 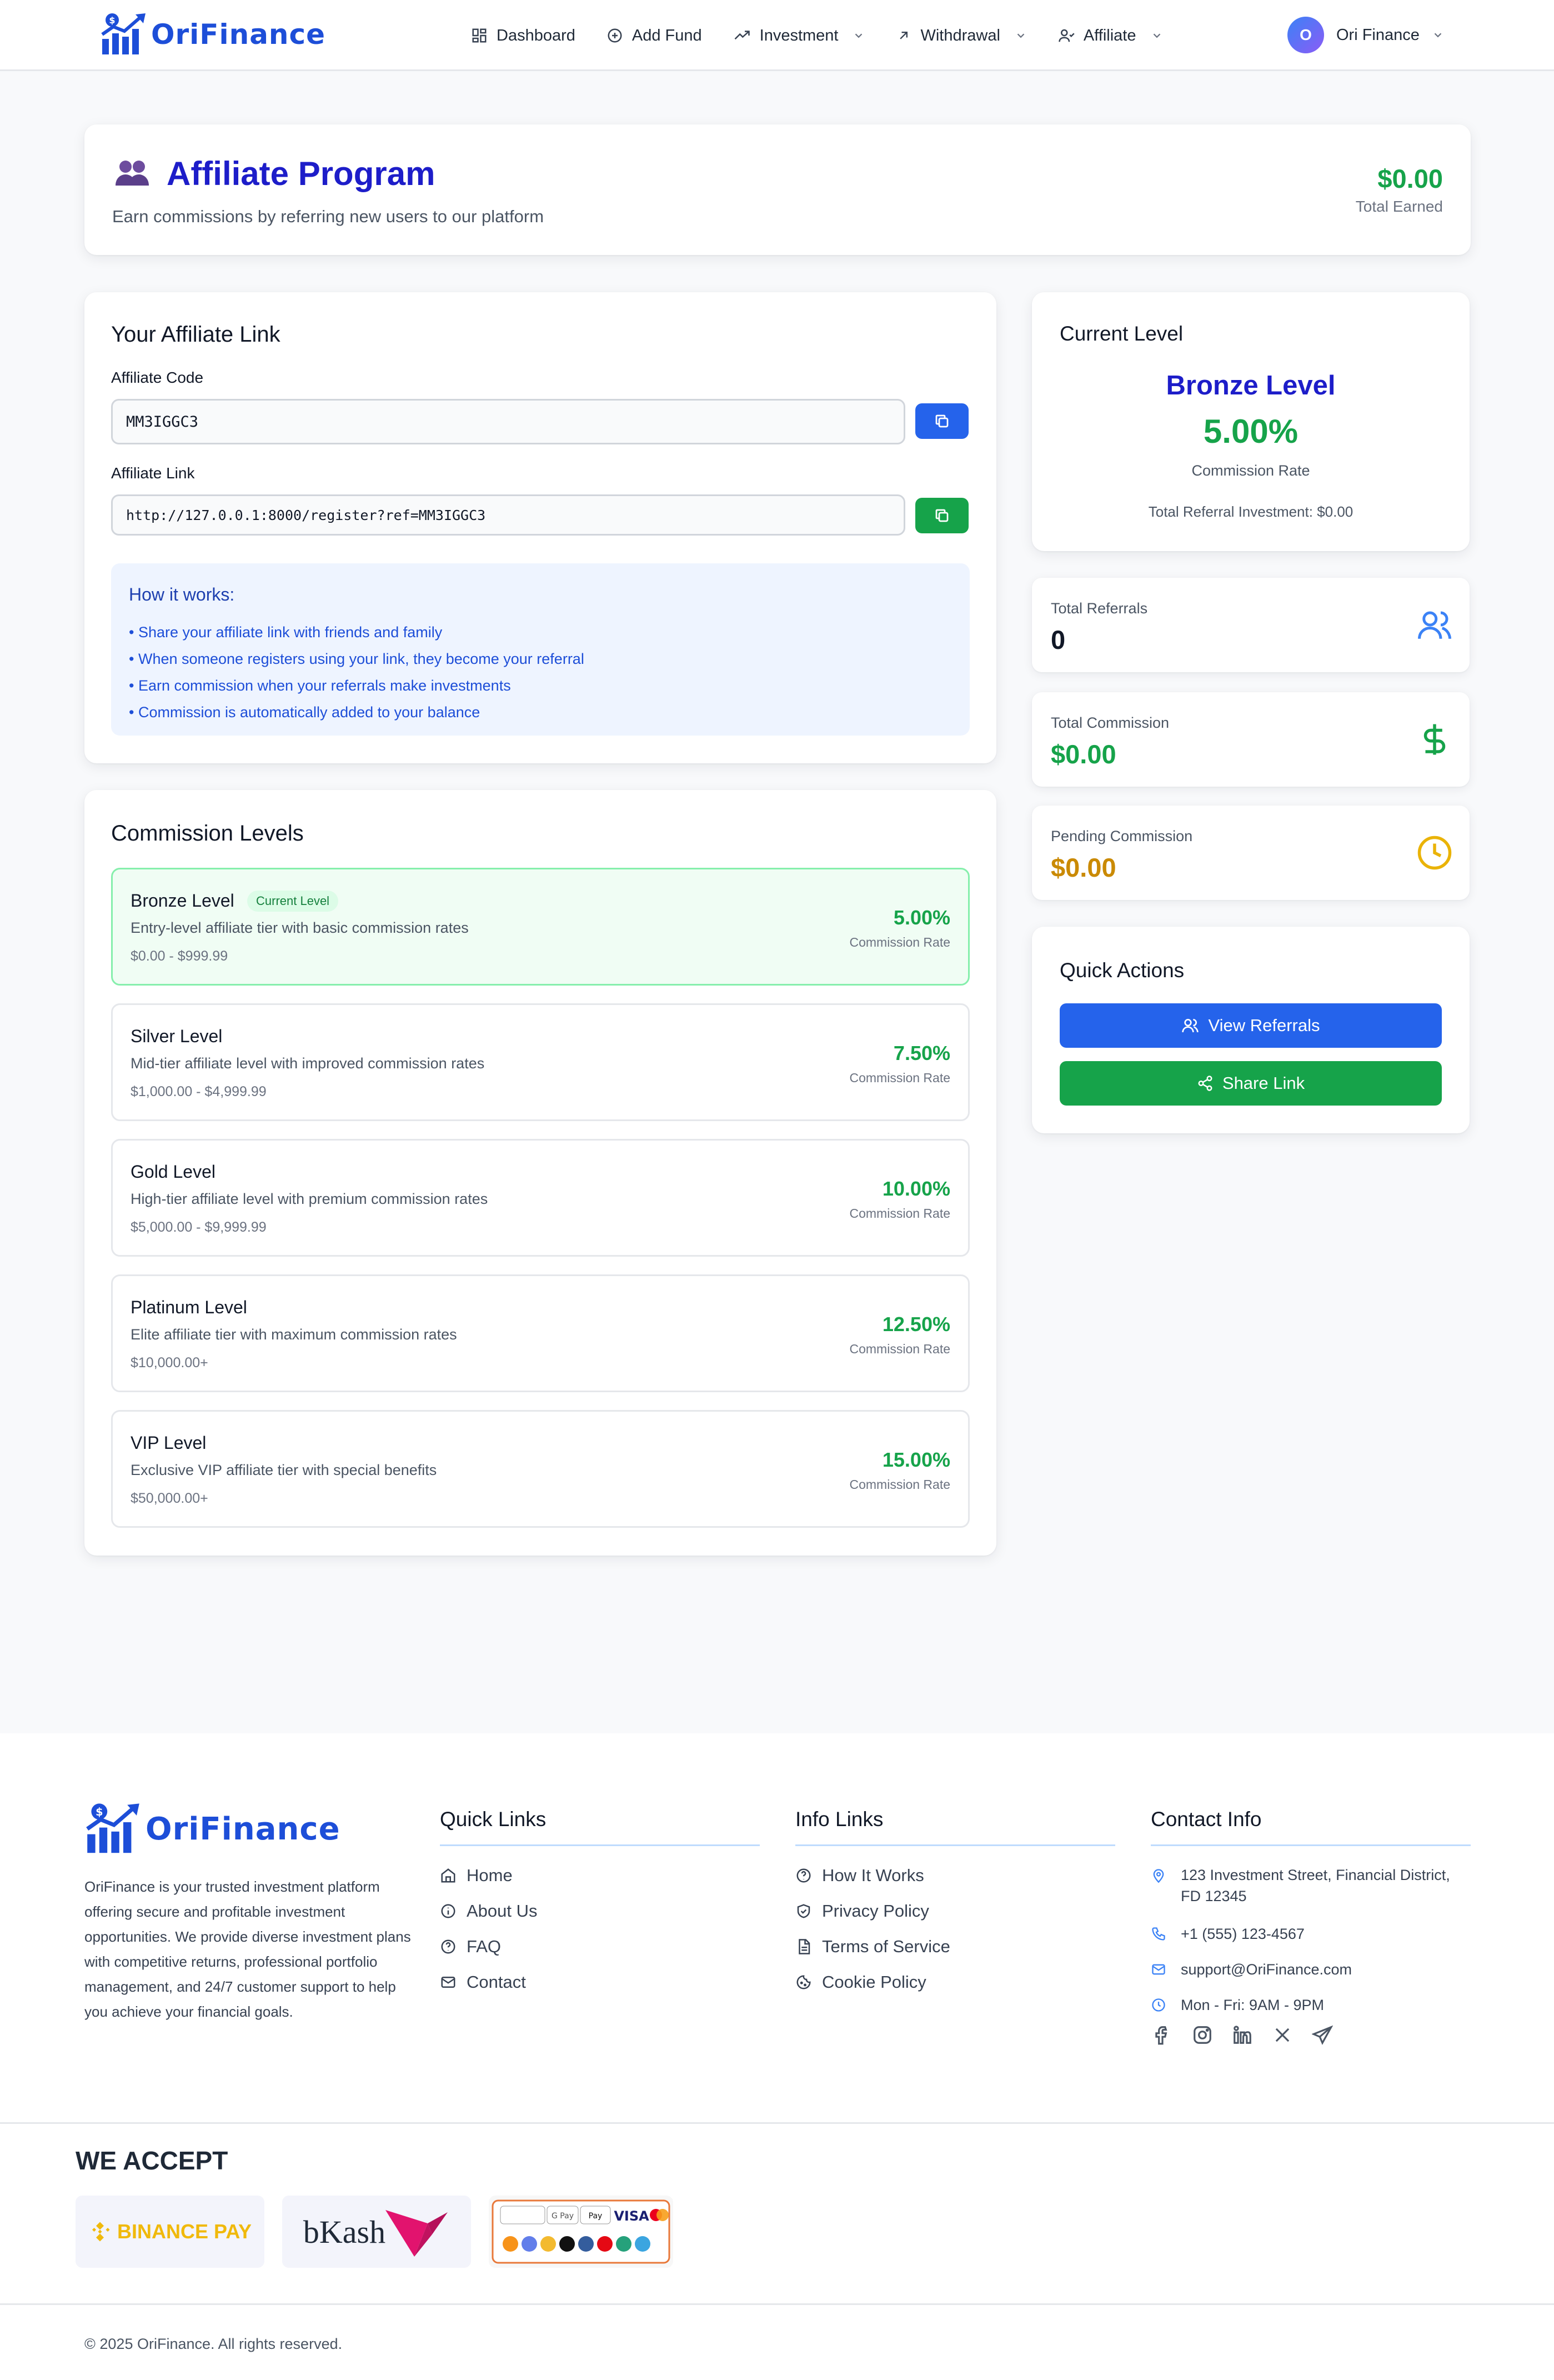 What do you see at coordinates (503, 1911) in the screenshot?
I see `footer-link-label: About Us` at bounding box center [503, 1911].